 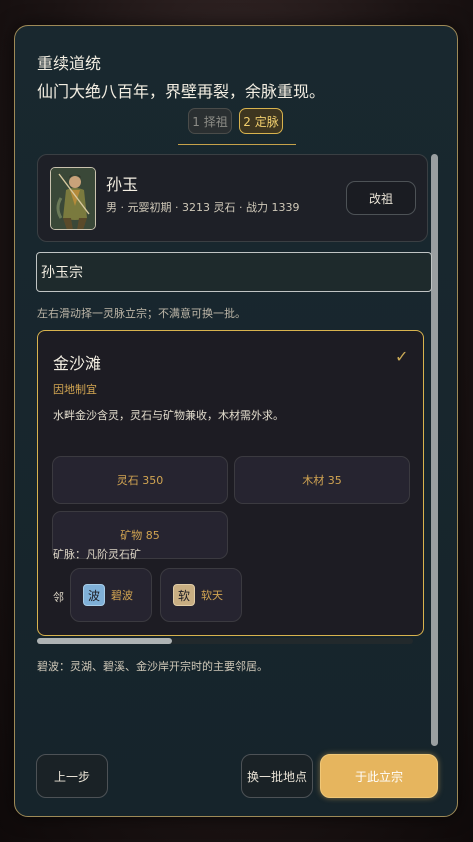 What do you see at coordinates (104, 641) in the screenshot?
I see `horizontal-scrollbar-thumb` at bounding box center [104, 641].